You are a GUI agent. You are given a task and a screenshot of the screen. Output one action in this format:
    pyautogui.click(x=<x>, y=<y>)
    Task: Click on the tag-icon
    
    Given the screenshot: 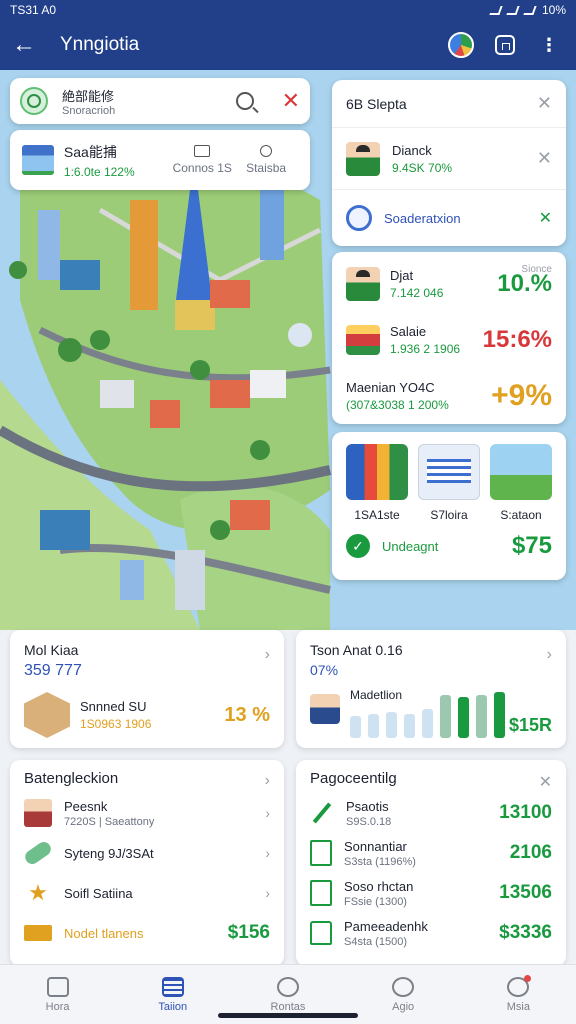 What is the action you would take?
    pyautogui.click(x=202, y=151)
    